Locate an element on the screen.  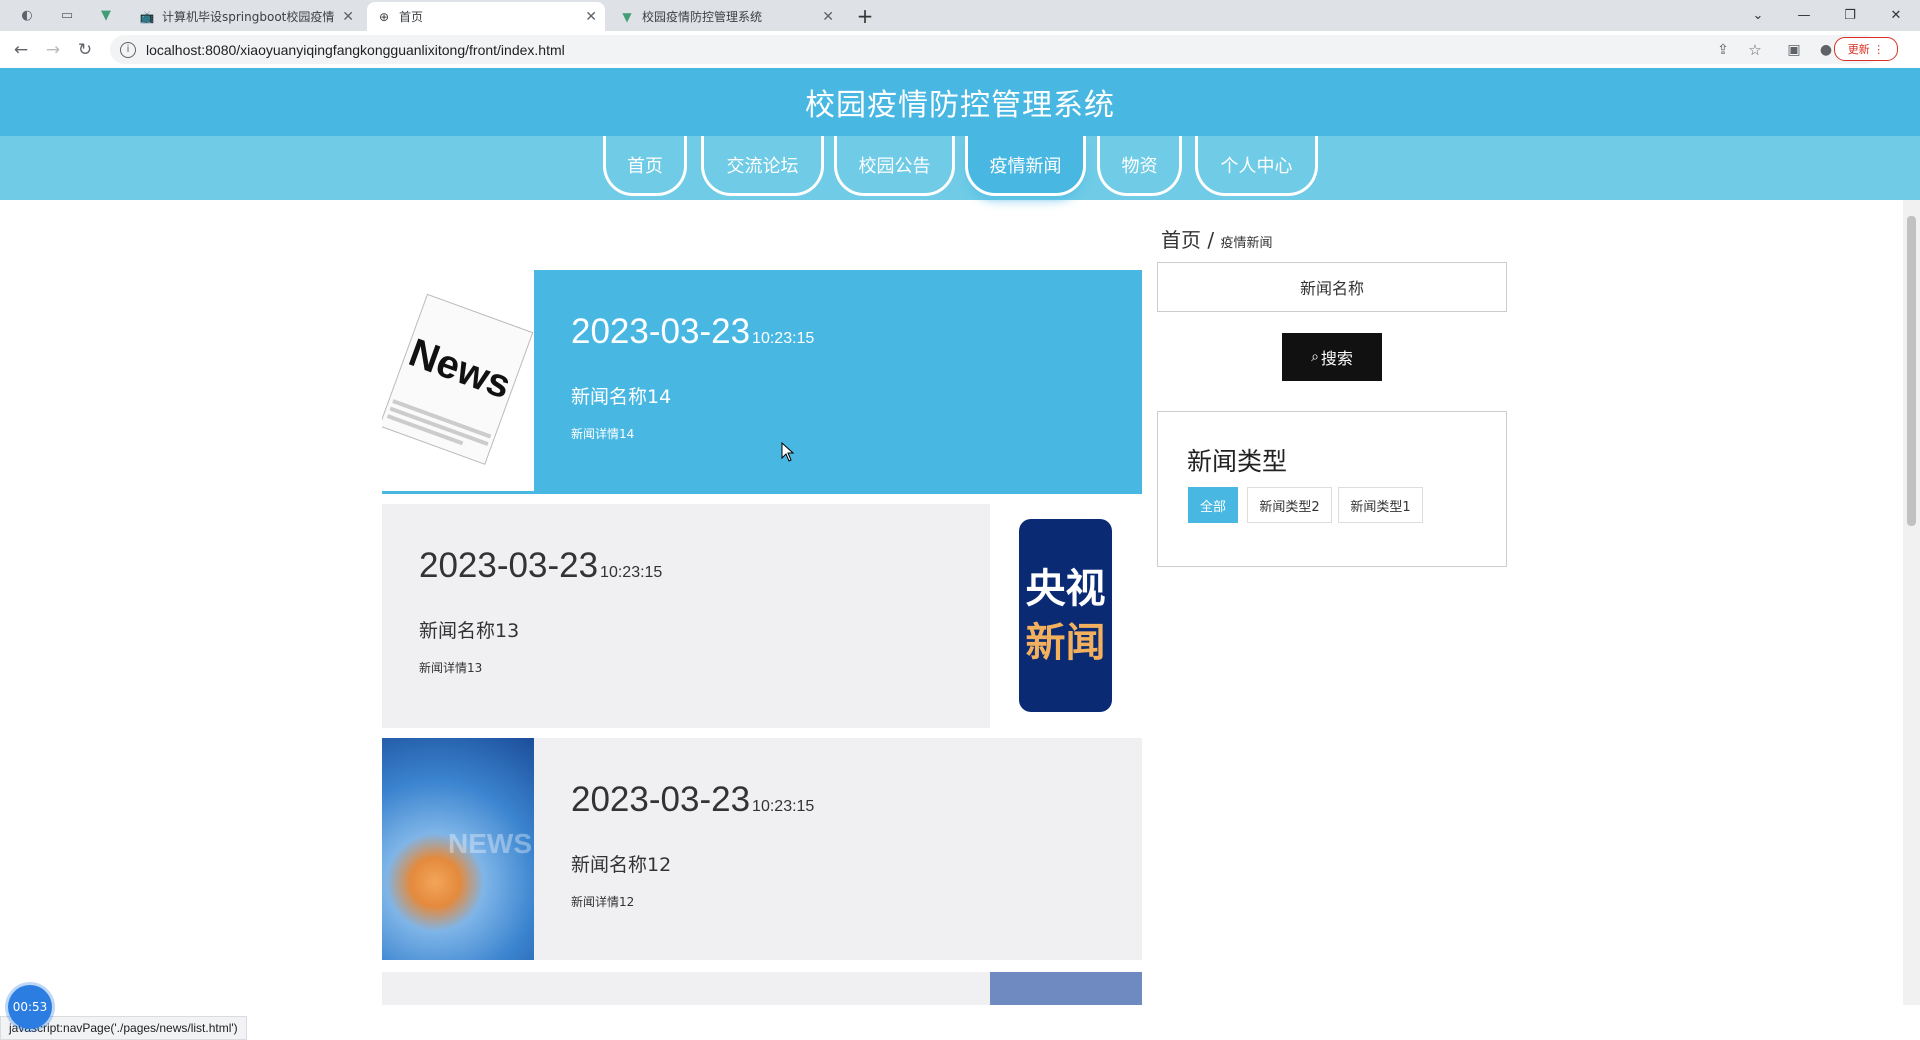
pinned-tab-icon: ▭ is located at coordinates (67, 15).